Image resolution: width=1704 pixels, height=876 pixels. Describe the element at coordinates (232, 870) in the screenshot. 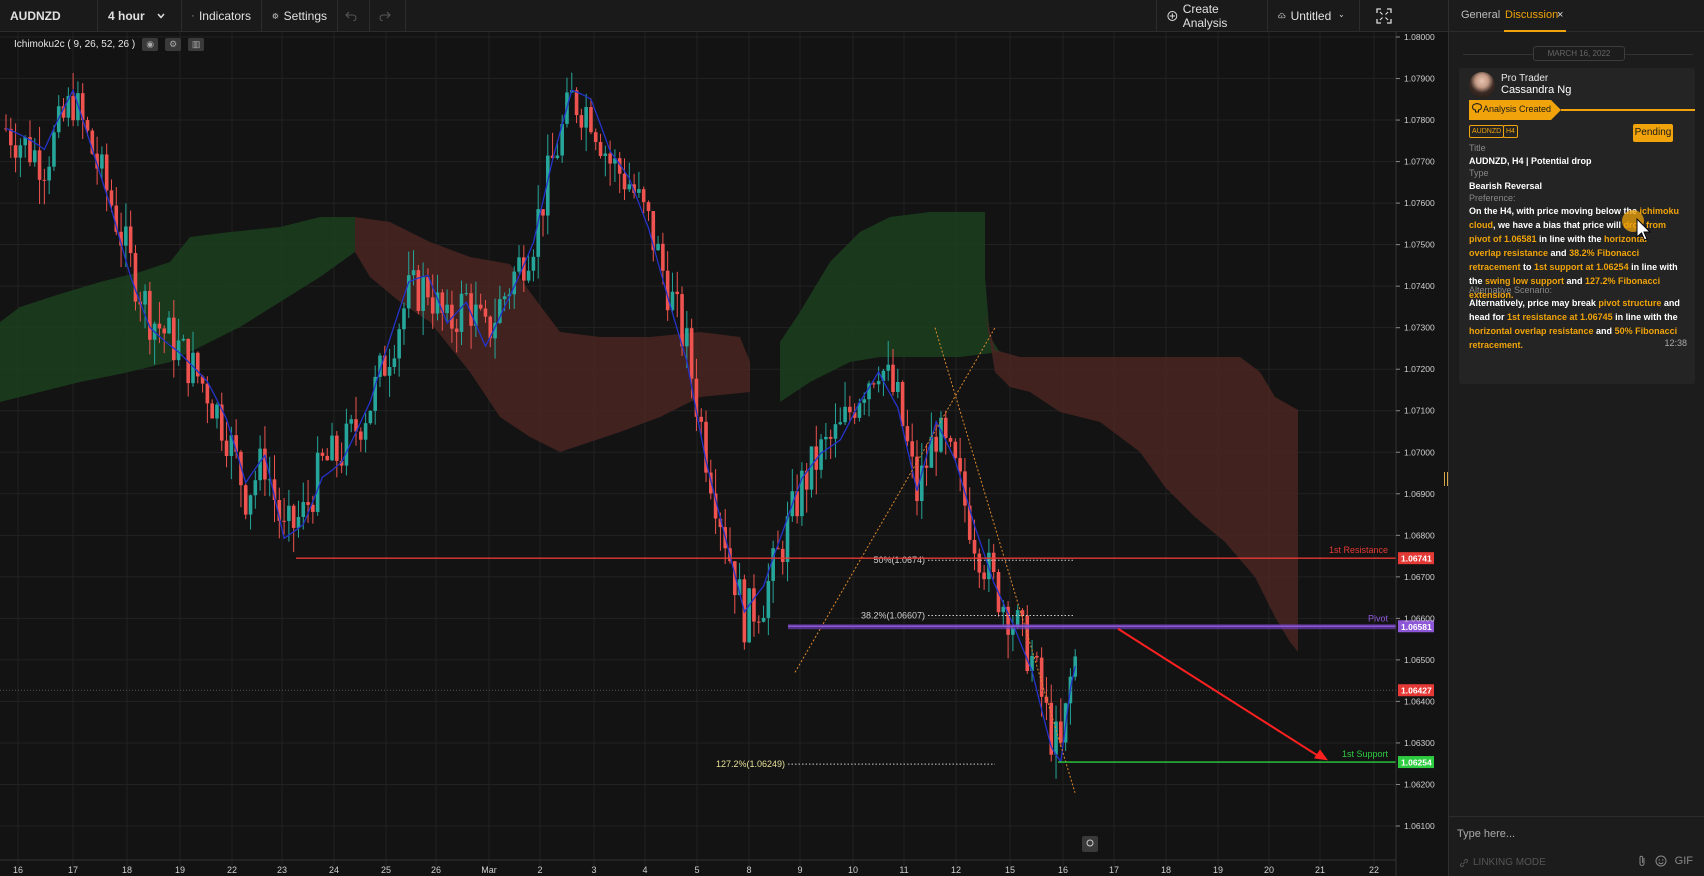

I see `time-tick-label: 22` at that location.